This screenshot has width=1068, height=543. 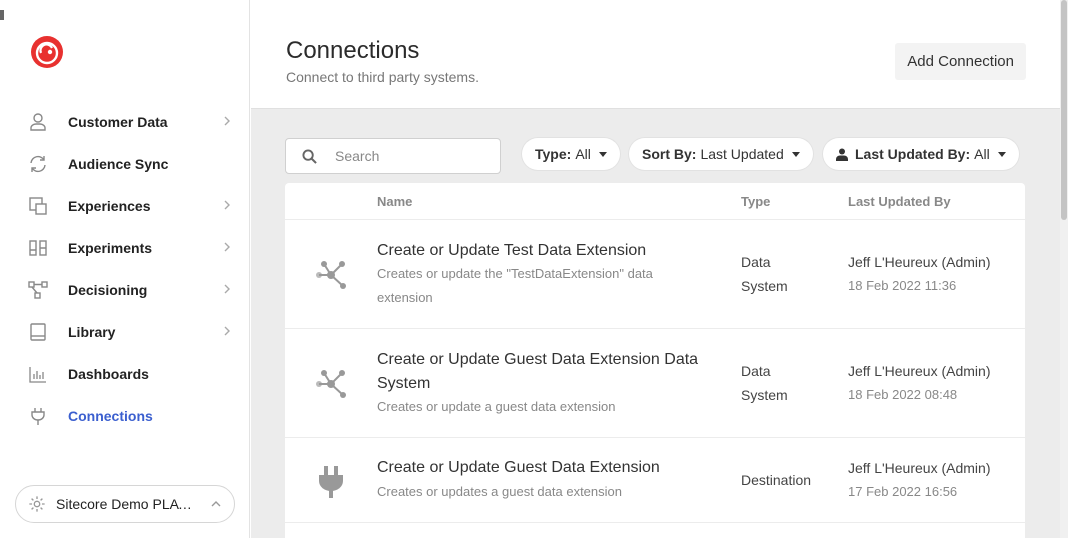 What do you see at coordinates (903, 394) in the screenshot?
I see `row-updated-date: 18 Feb 2022 08:48` at bounding box center [903, 394].